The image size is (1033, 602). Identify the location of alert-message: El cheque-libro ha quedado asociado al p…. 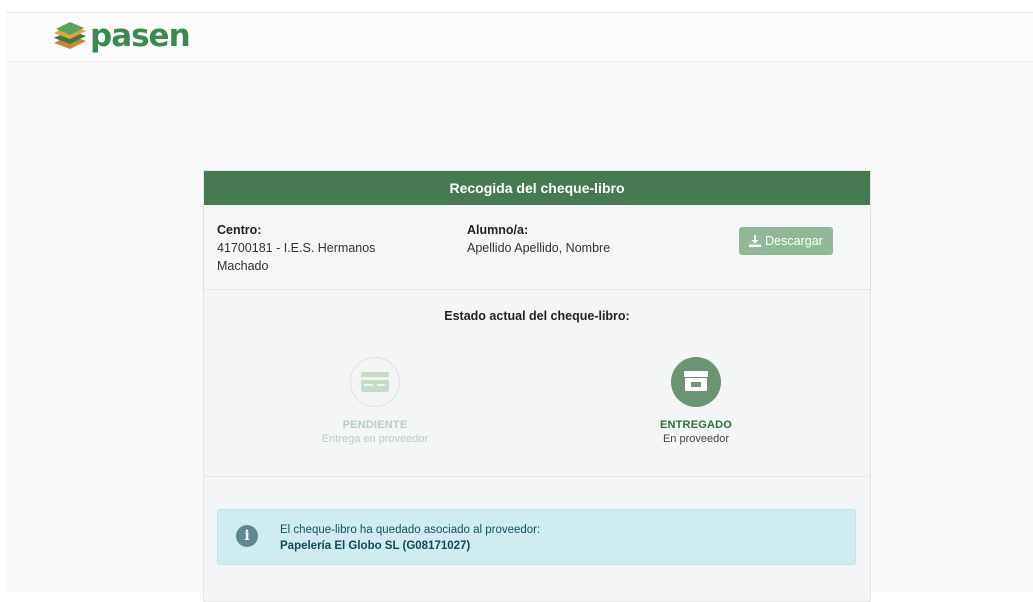
(410, 530).